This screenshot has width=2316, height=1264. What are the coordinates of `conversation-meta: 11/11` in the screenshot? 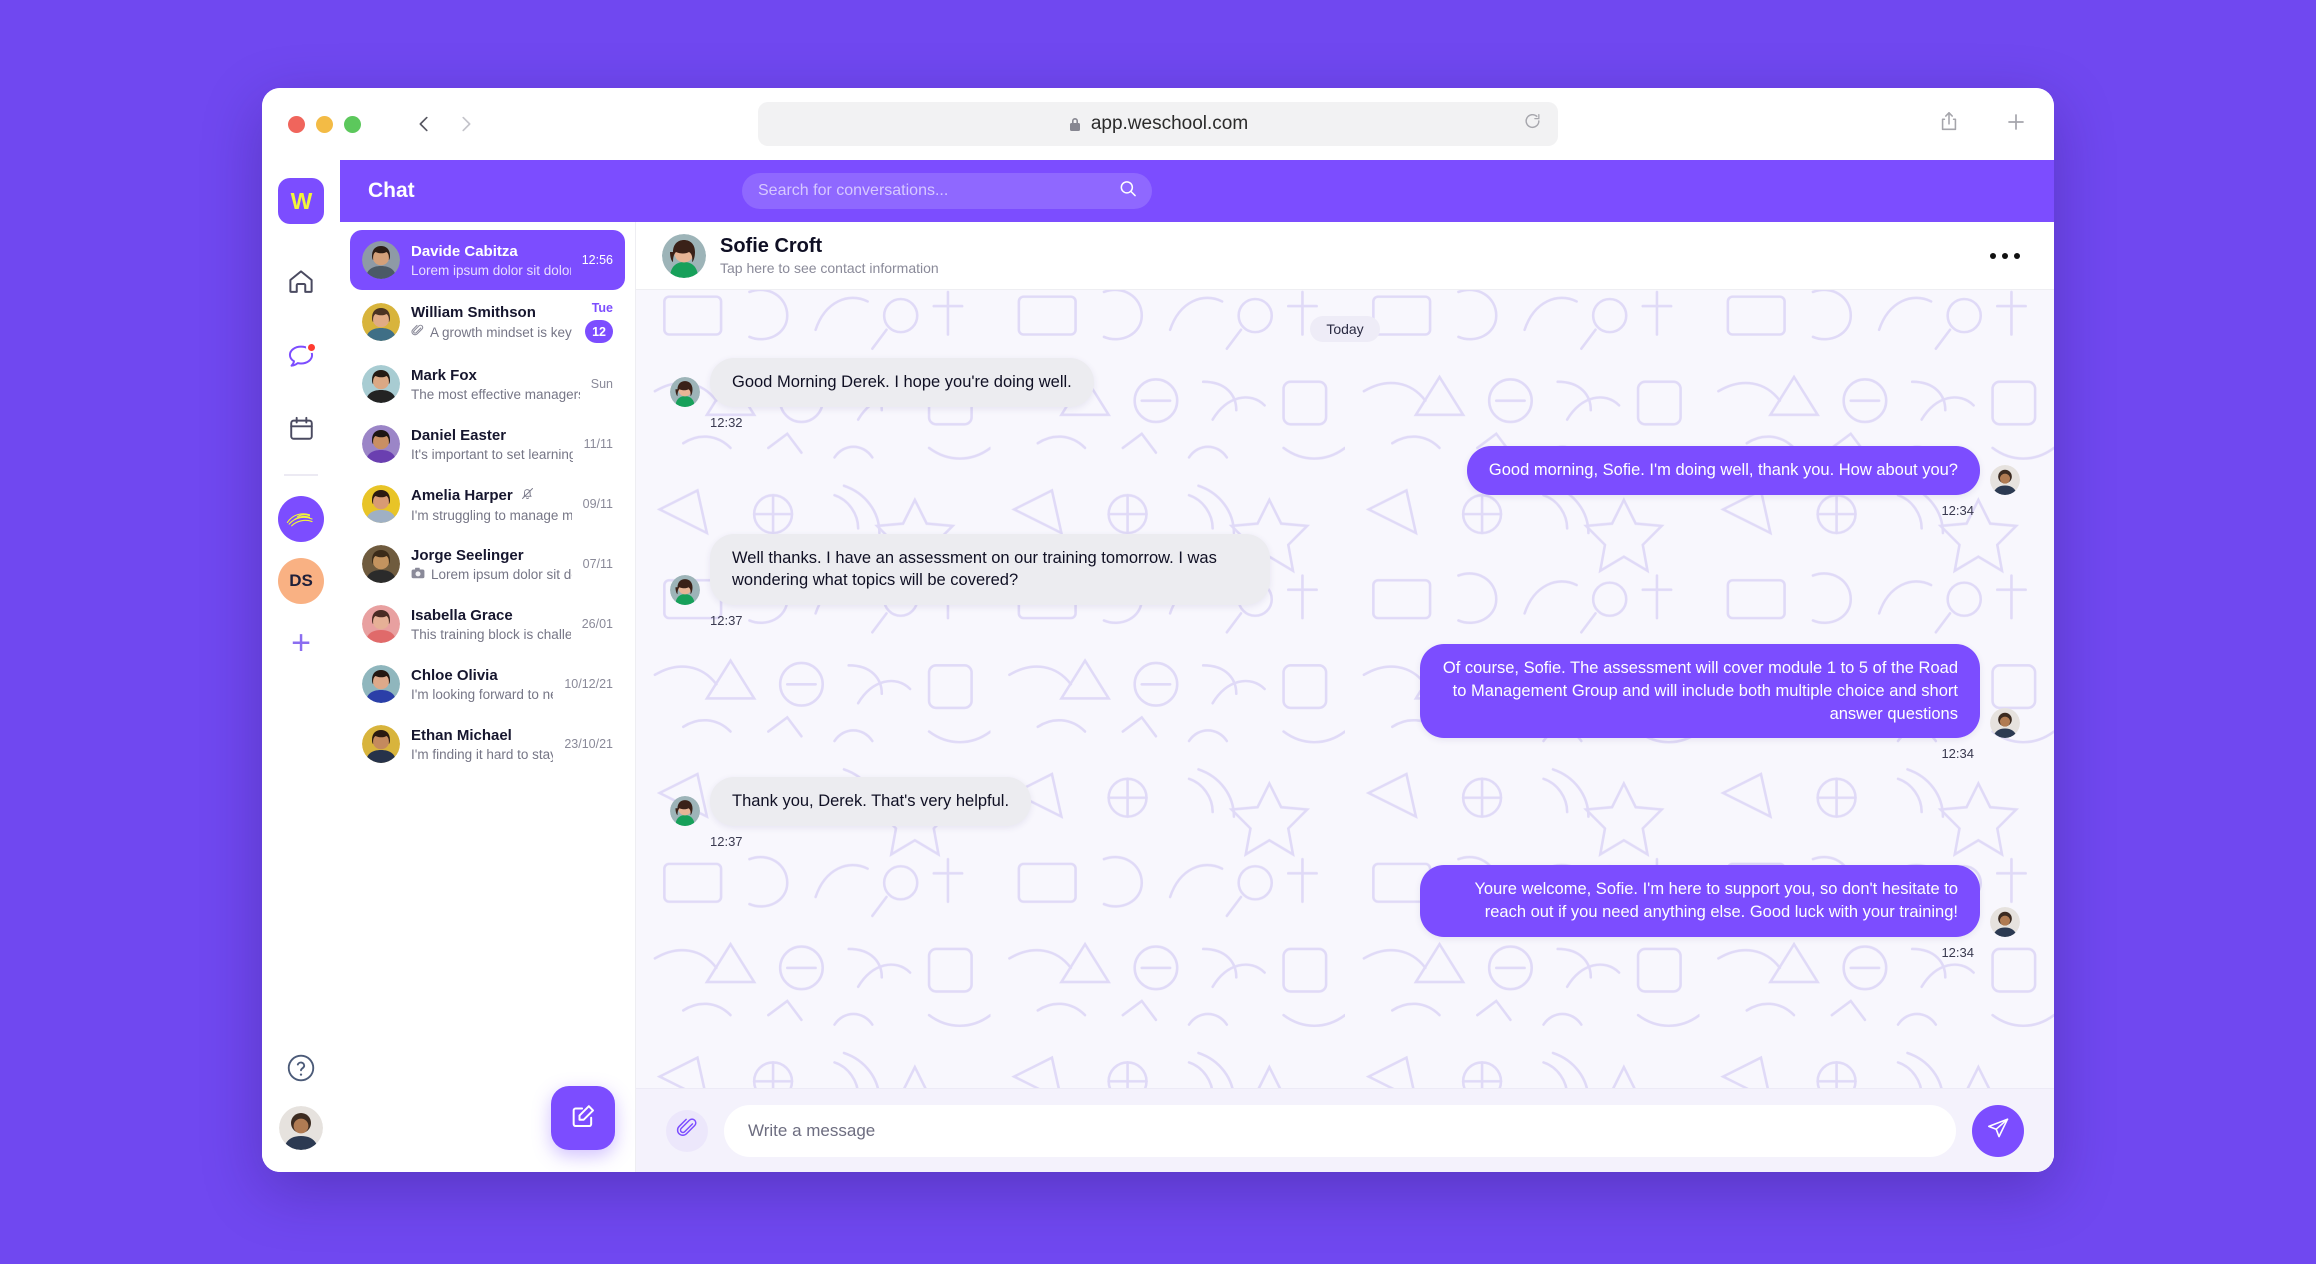 It's located at (598, 444).